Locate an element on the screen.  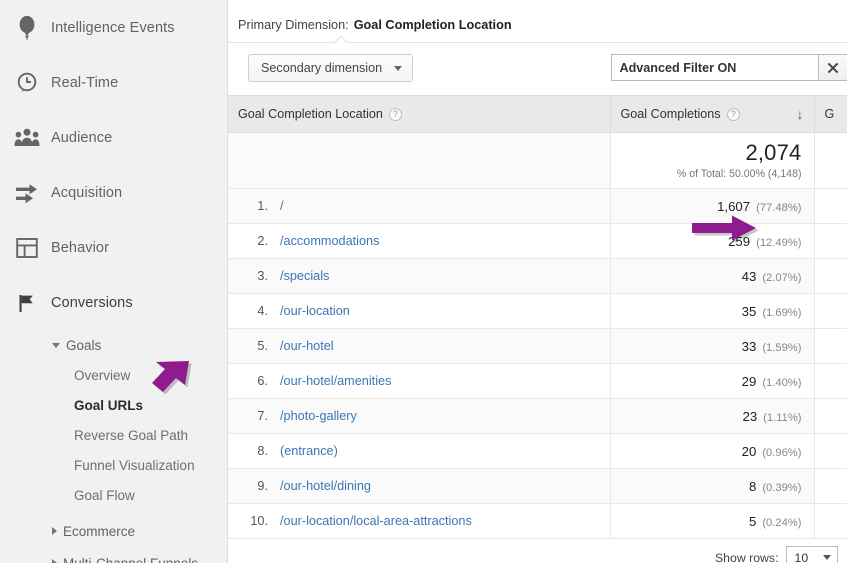
table-row: 4. /our-location 35 (1.69%) is located at coordinates (537, 311).